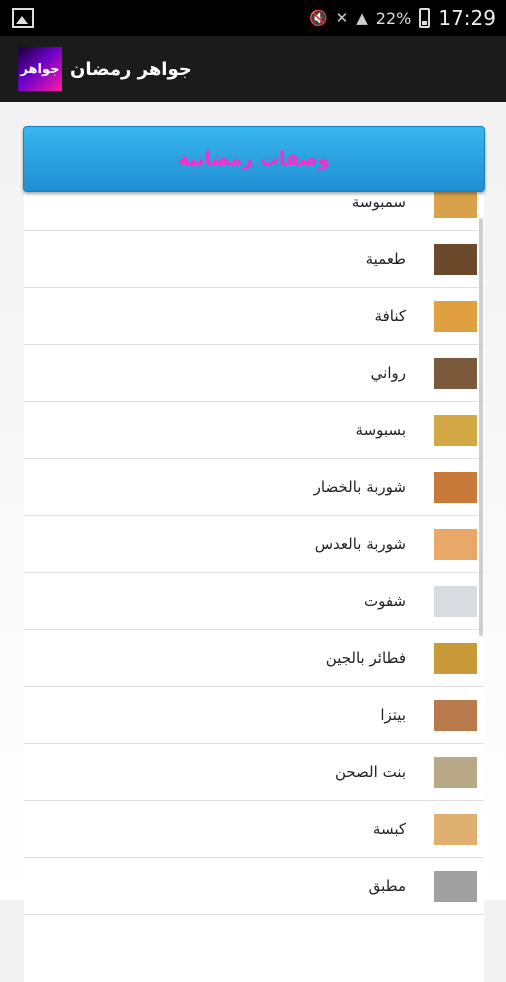  What do you see at coordinates (254, 829) in the screenshot?
I see `recipe-list-item: كبسة` at bounding box center [254, 829].